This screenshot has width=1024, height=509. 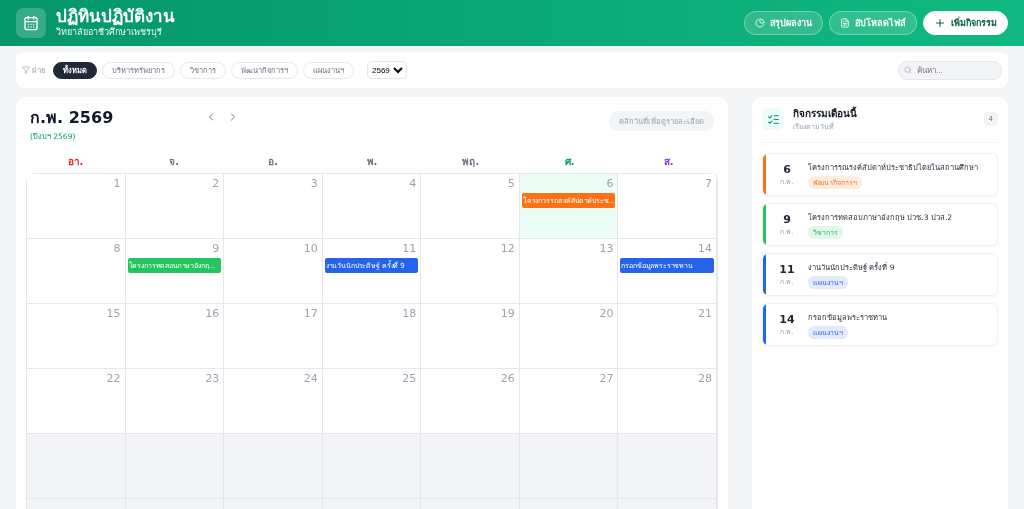 I want to click on day-cell: 8, so click(x=76, y=271).